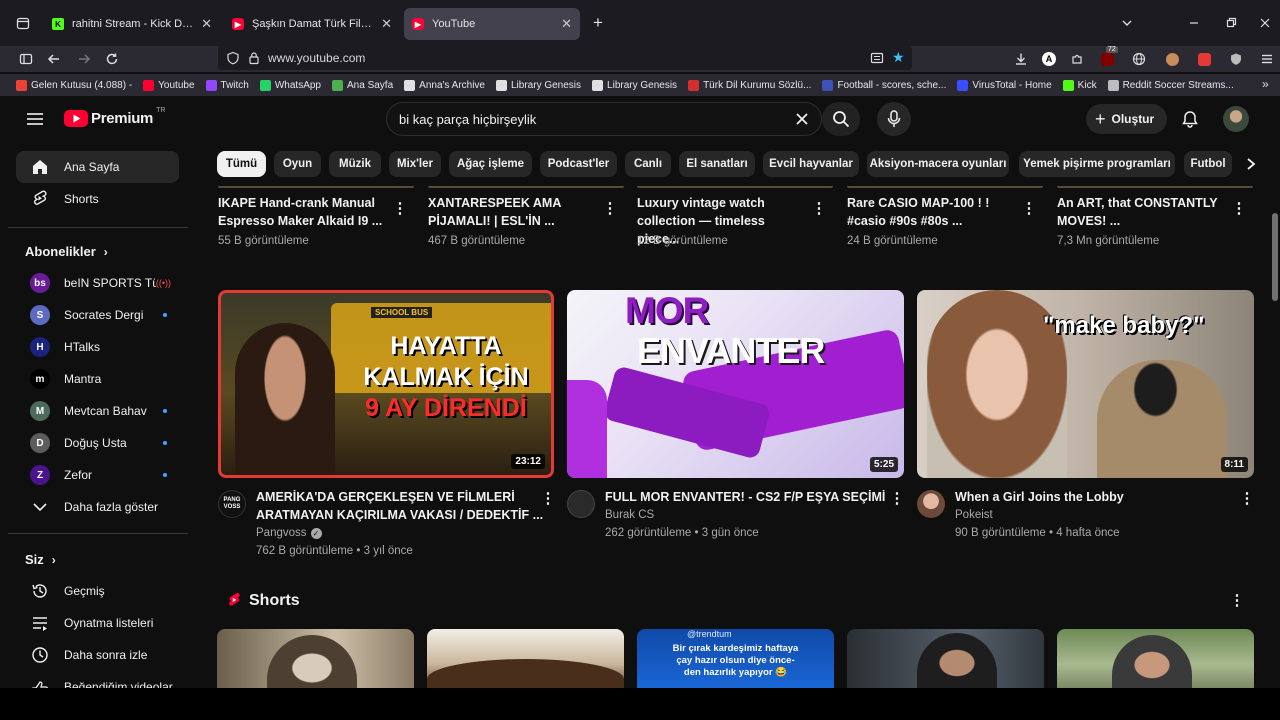 The image size is (1280, 720). What do you see at coordinates (1085, 384) in the screenshot?
I see `video-thumbnail: "make baby?" 8:11` at bounding box center [1085, 384].